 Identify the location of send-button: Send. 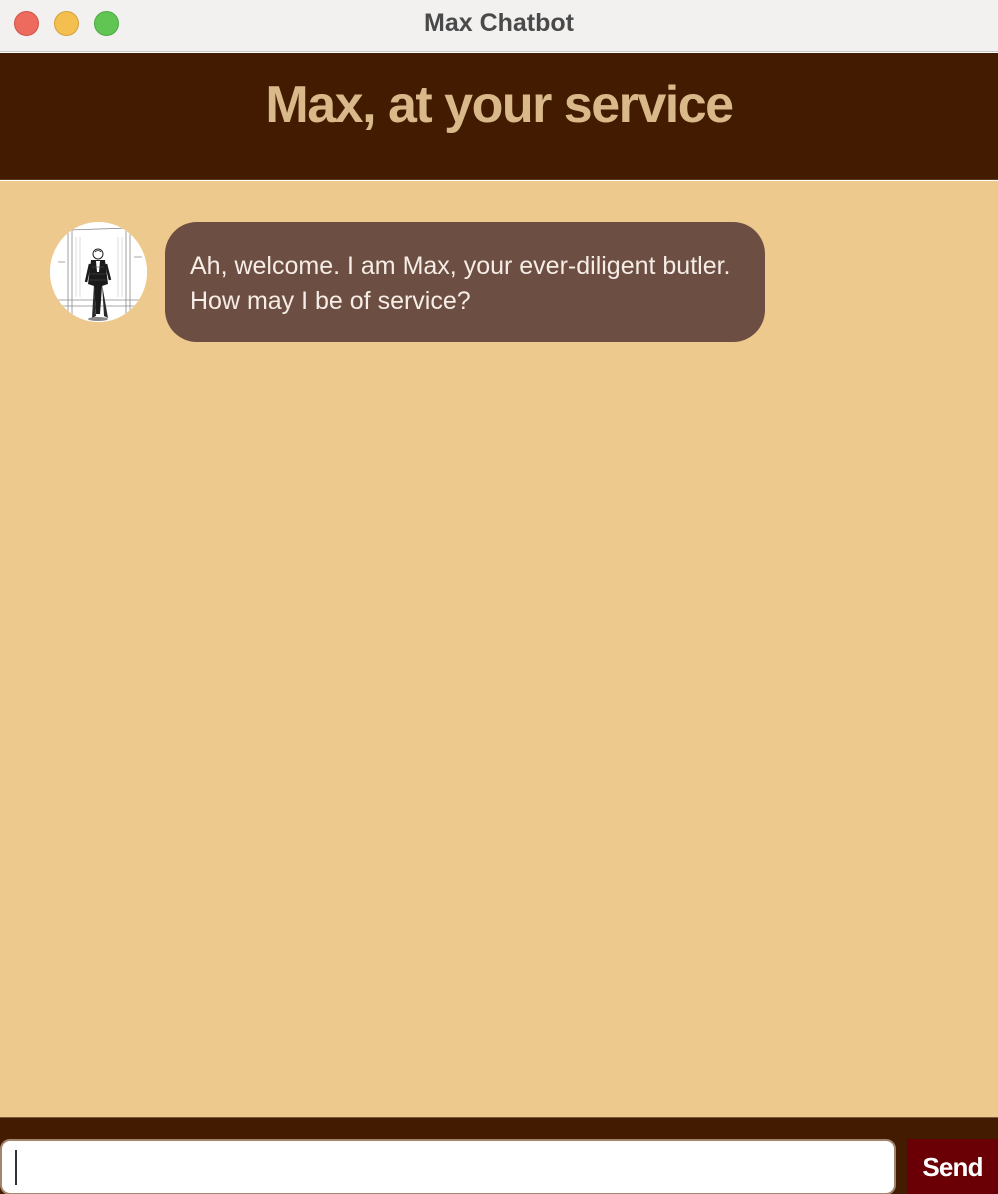
(952, 1166).